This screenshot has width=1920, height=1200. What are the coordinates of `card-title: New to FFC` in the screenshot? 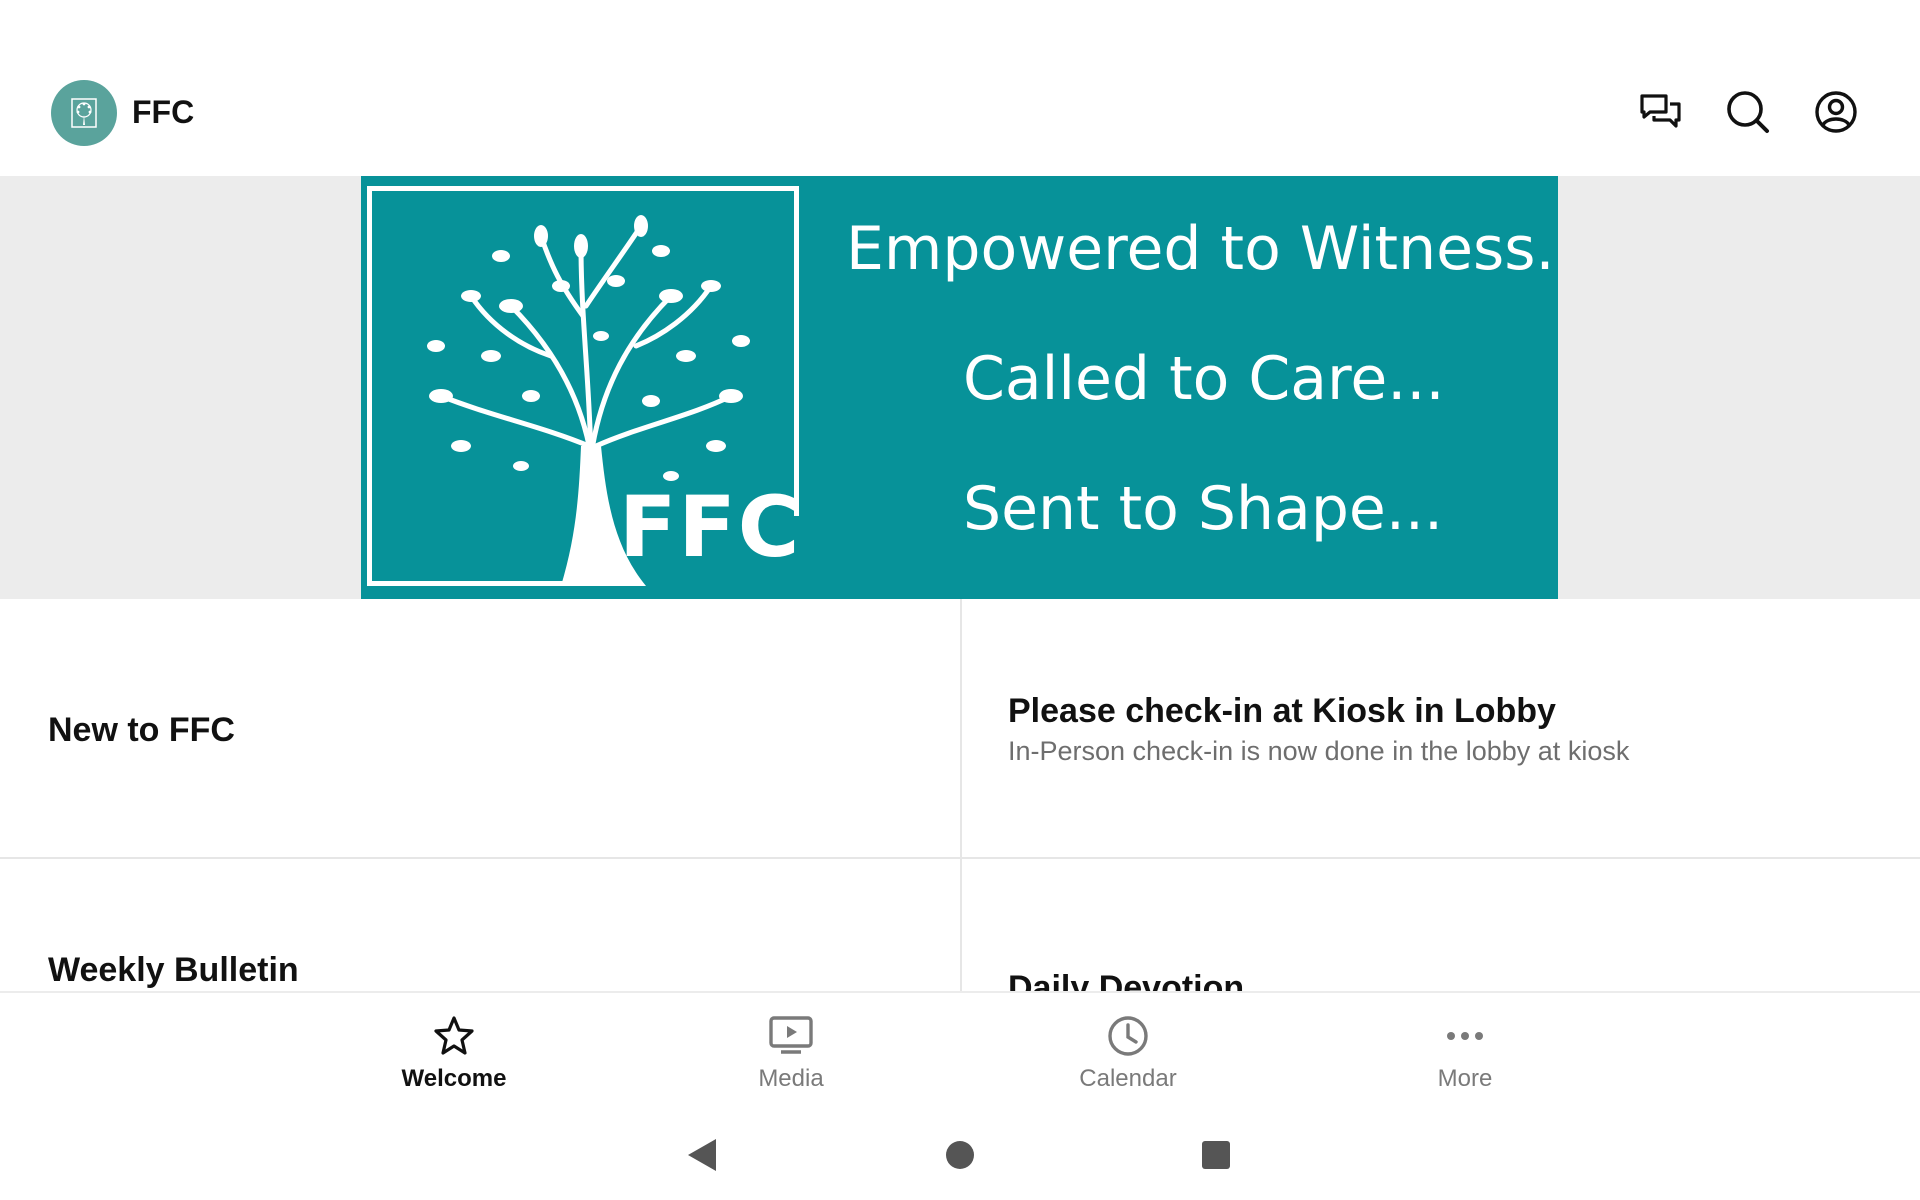 It's located at (141, 730).